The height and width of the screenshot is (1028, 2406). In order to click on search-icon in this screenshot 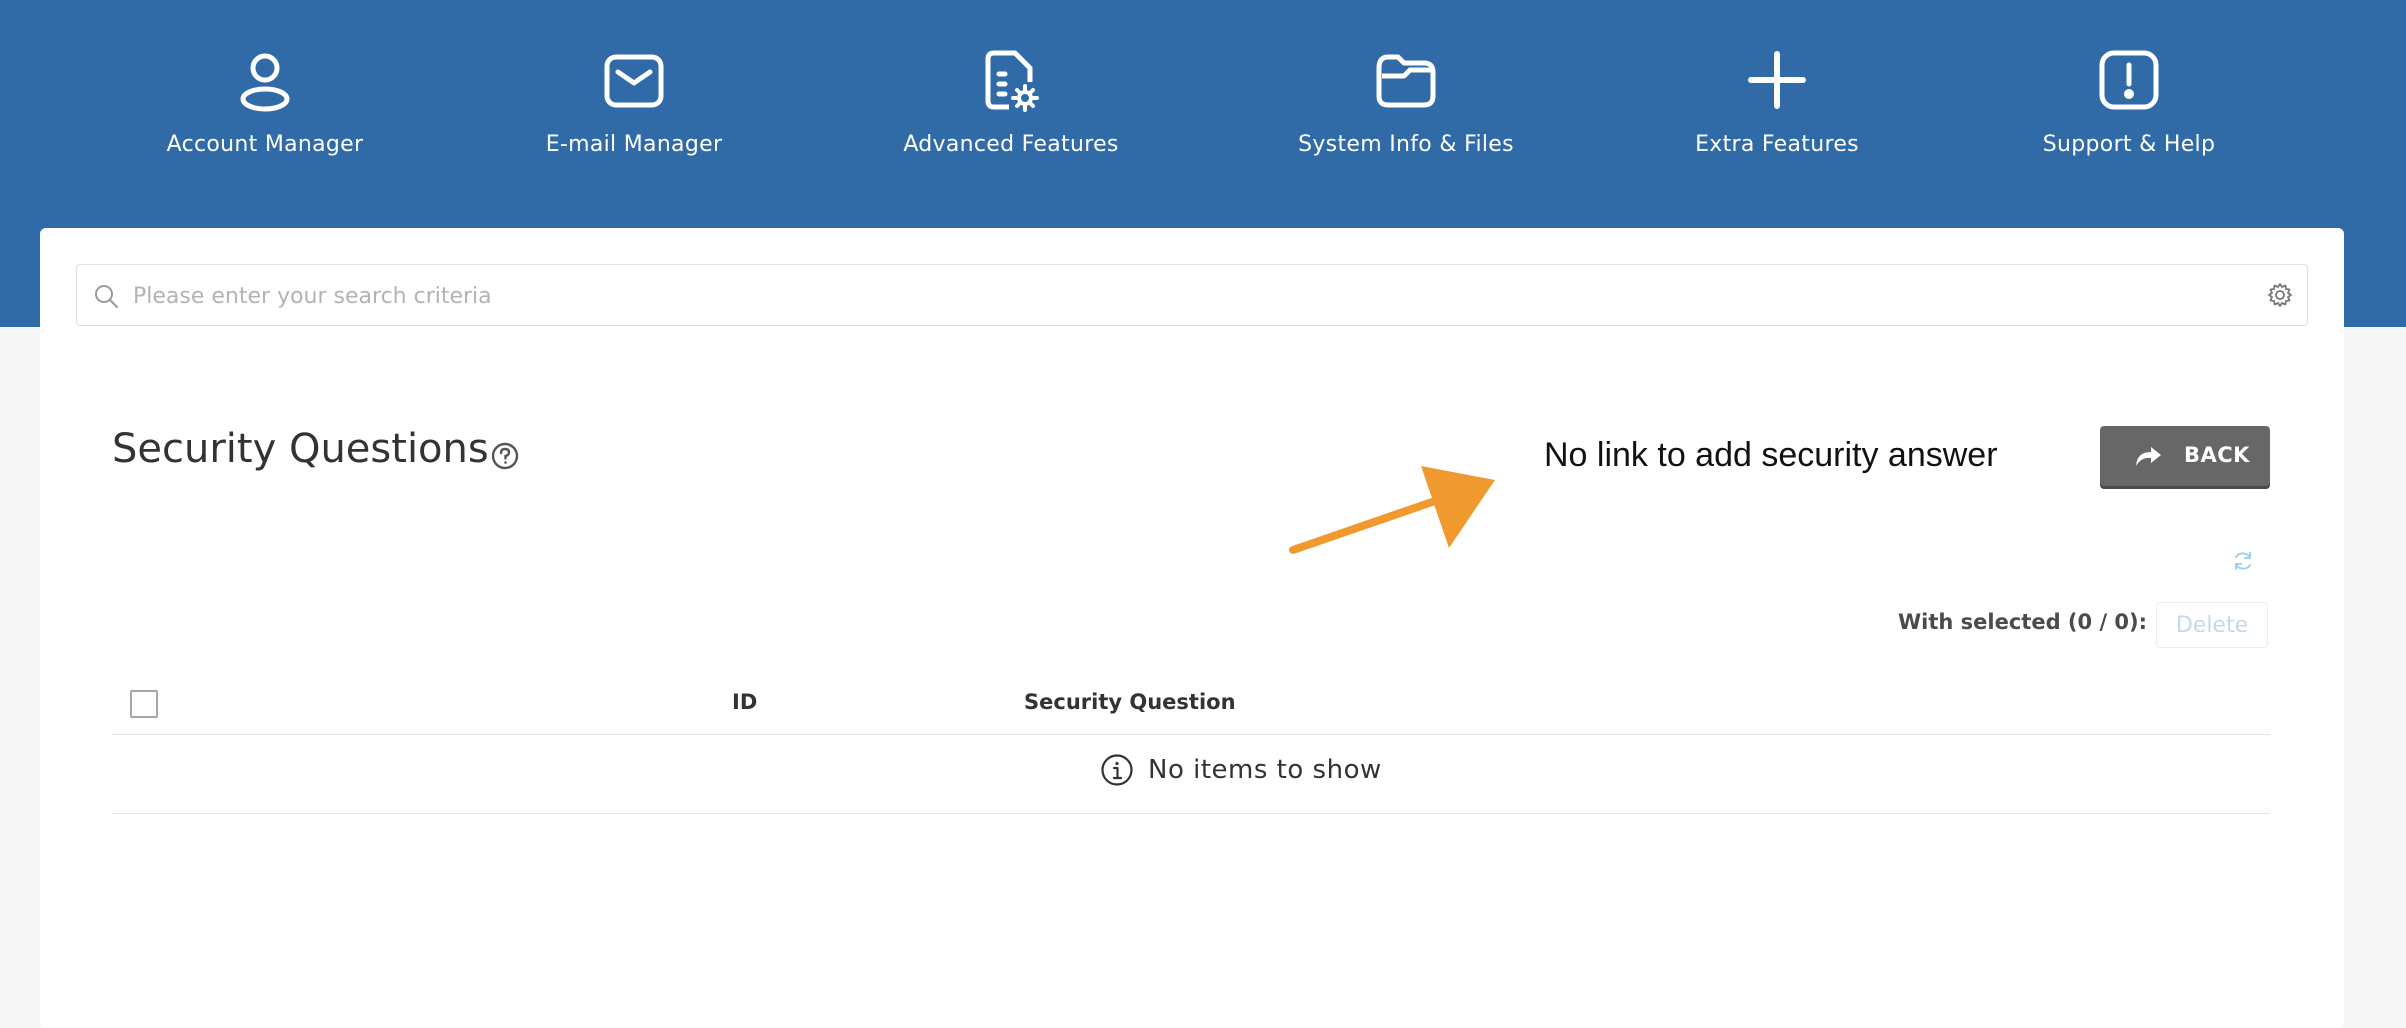, I will do `click(106, 296)`.